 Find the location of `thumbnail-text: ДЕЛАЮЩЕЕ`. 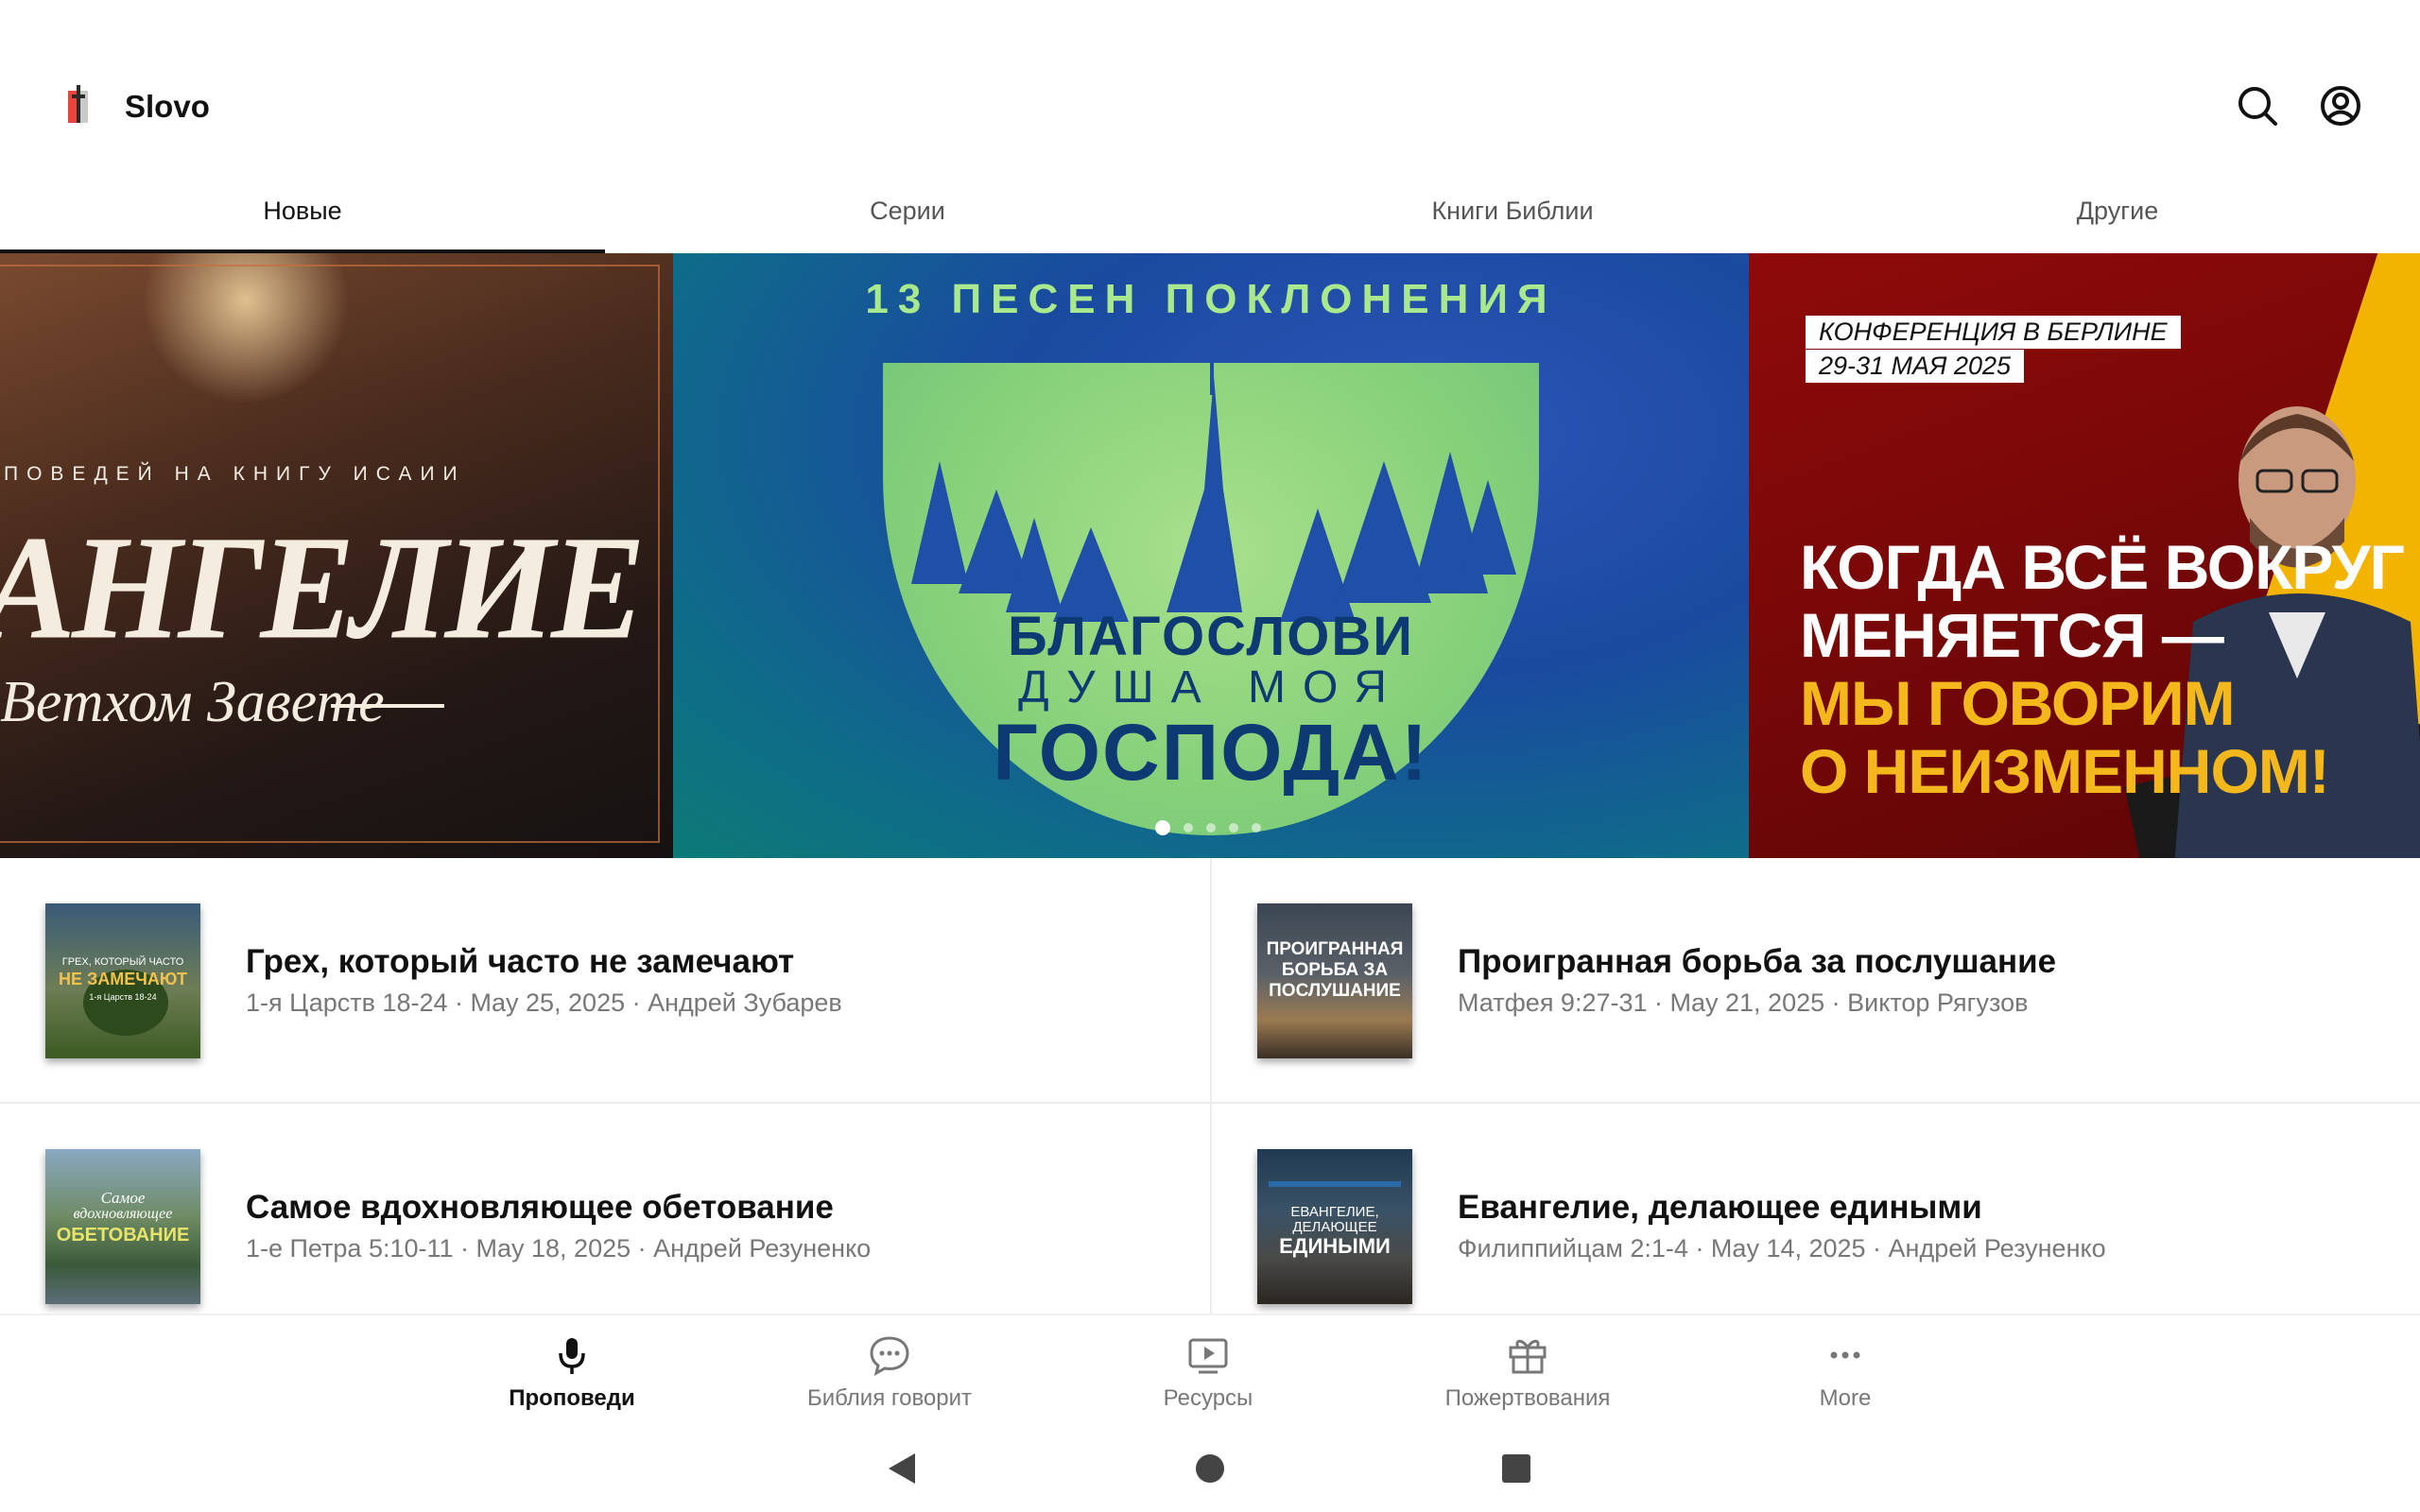

thumbnail-text: ДЕЛАЮЩЕЕ is located at coordinates (1334, 1227).